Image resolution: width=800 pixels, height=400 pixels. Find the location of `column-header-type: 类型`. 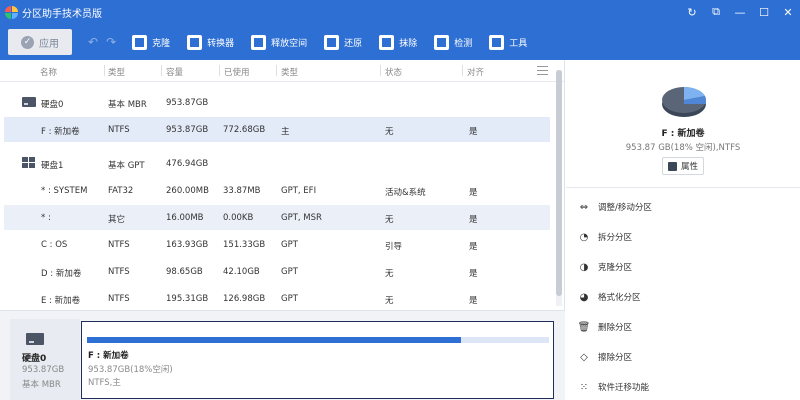

column-header-type: 类型 is located at coordinates (116, 72).